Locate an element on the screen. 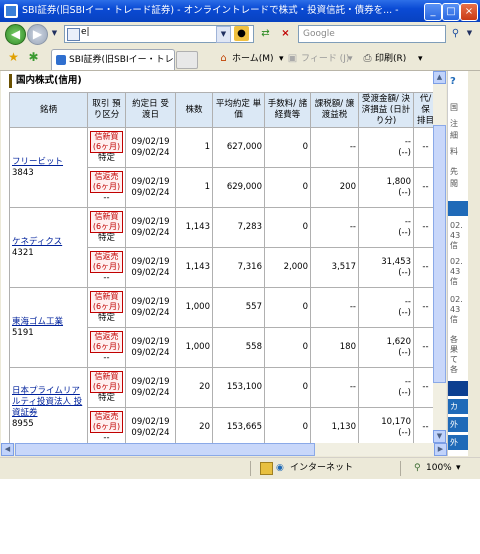 The image size is (480, 554). zoom-dropdown: ▾ is located at coordinates (458, 468).